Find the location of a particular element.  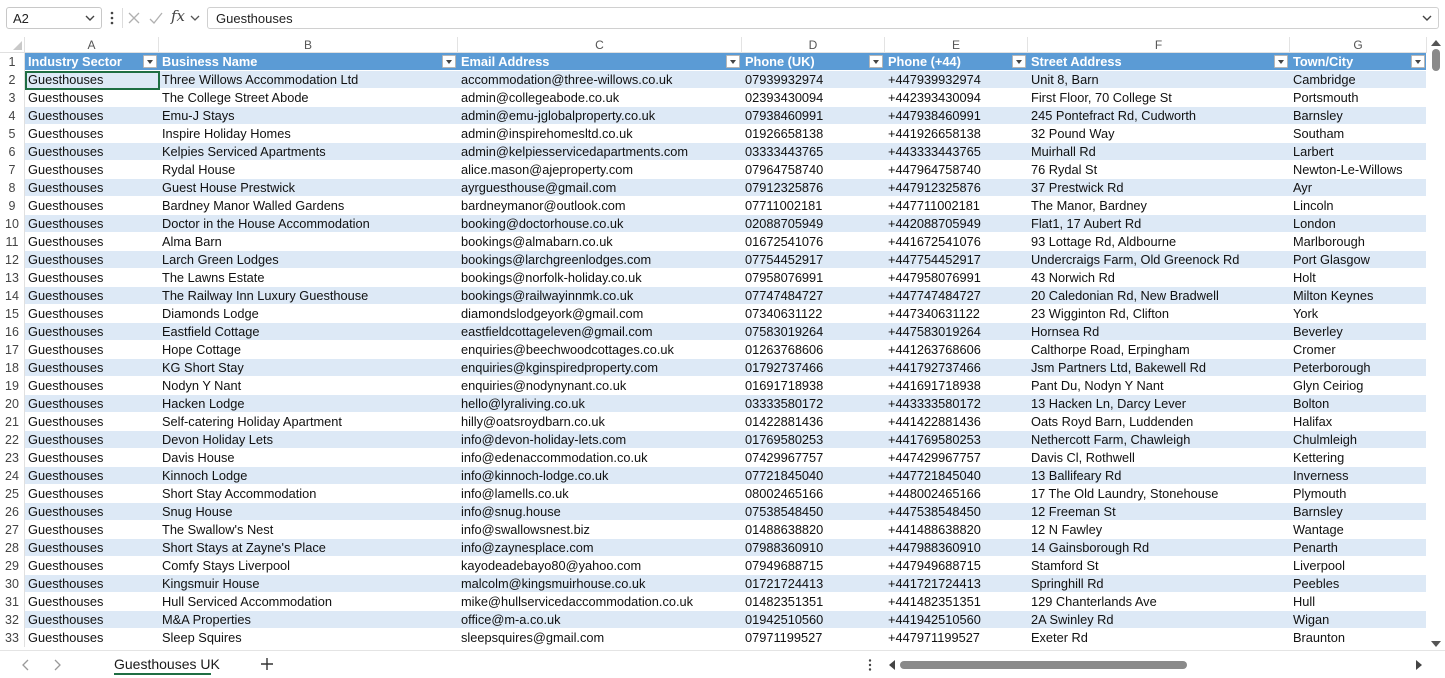

table-cell: 129 Chanterlands Ave is located at coordinates (1159, 602).